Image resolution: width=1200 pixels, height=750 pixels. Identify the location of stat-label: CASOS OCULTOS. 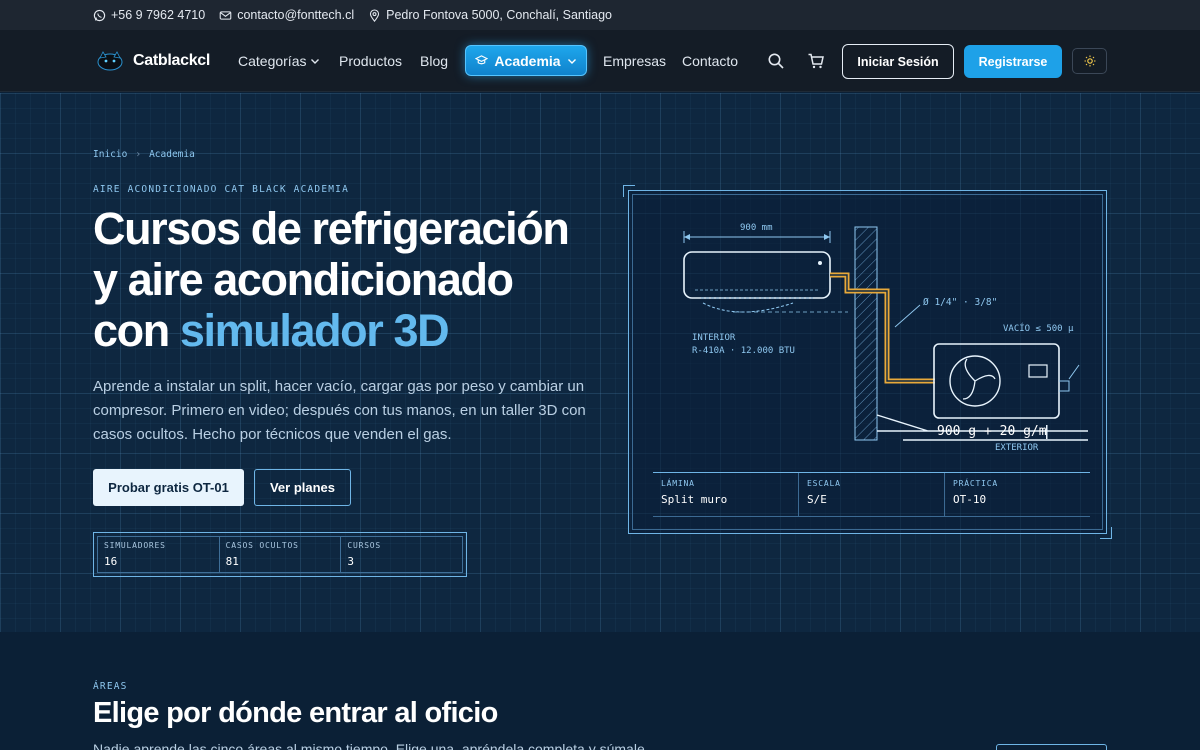
(262, 545).